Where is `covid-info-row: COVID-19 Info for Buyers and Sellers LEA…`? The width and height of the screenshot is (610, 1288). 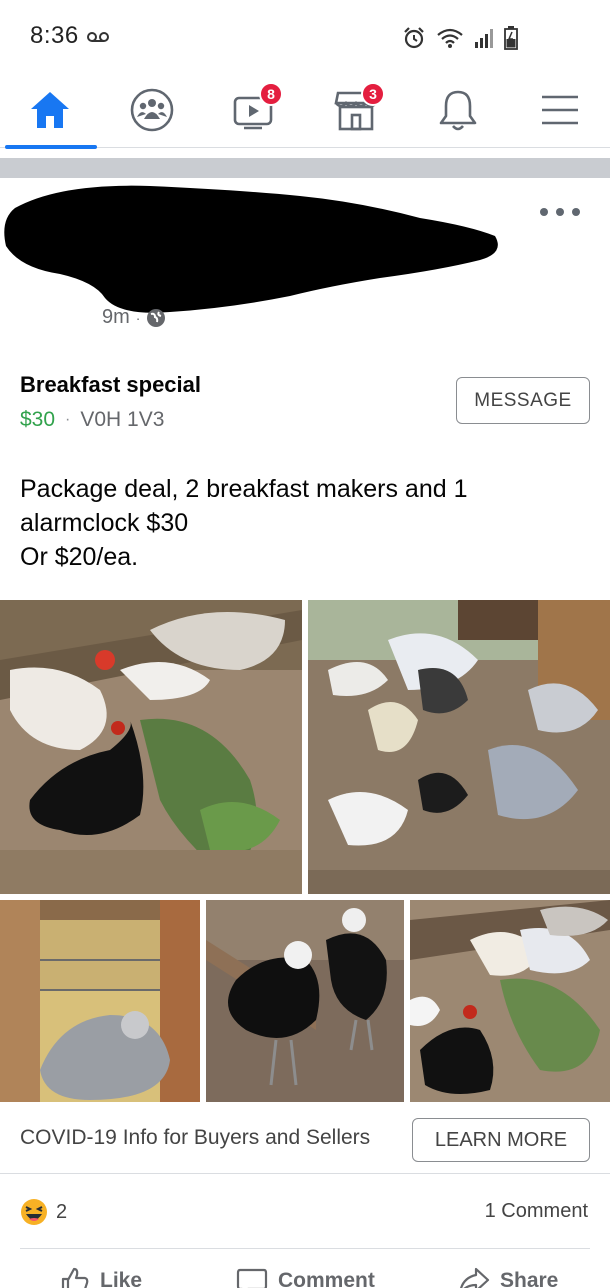 covid-info-row: COVID-19 Info for Buyers and Sellers LEA… is located at coordinates (305, 1138).